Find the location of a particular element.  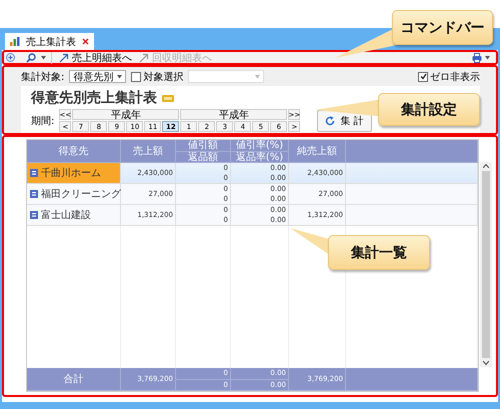

search-icon is located at coordinates (31, 57).